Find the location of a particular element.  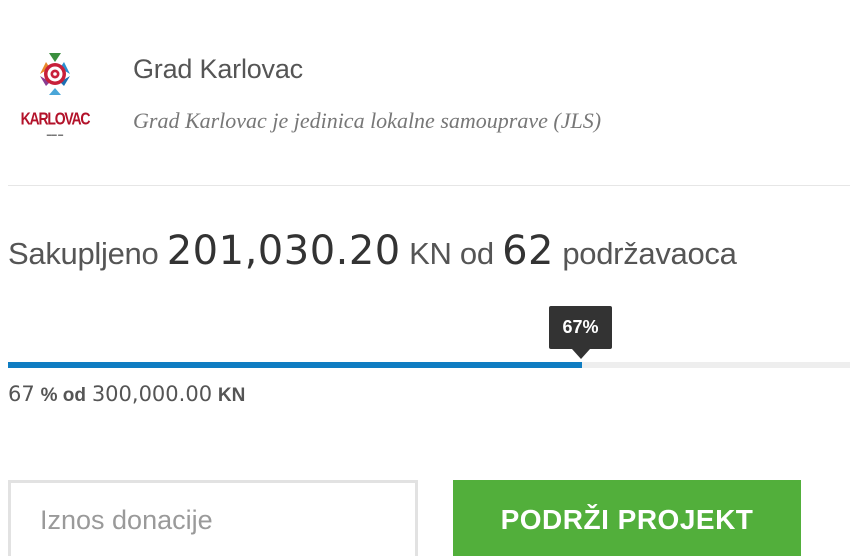

karlovac-emblem-icon is located at coordinates (55, 74).